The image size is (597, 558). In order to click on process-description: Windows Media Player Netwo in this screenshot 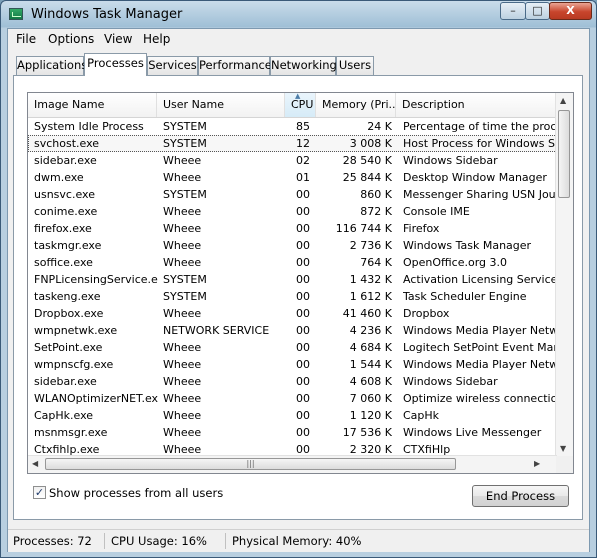, I will do `click(480, 364)`.